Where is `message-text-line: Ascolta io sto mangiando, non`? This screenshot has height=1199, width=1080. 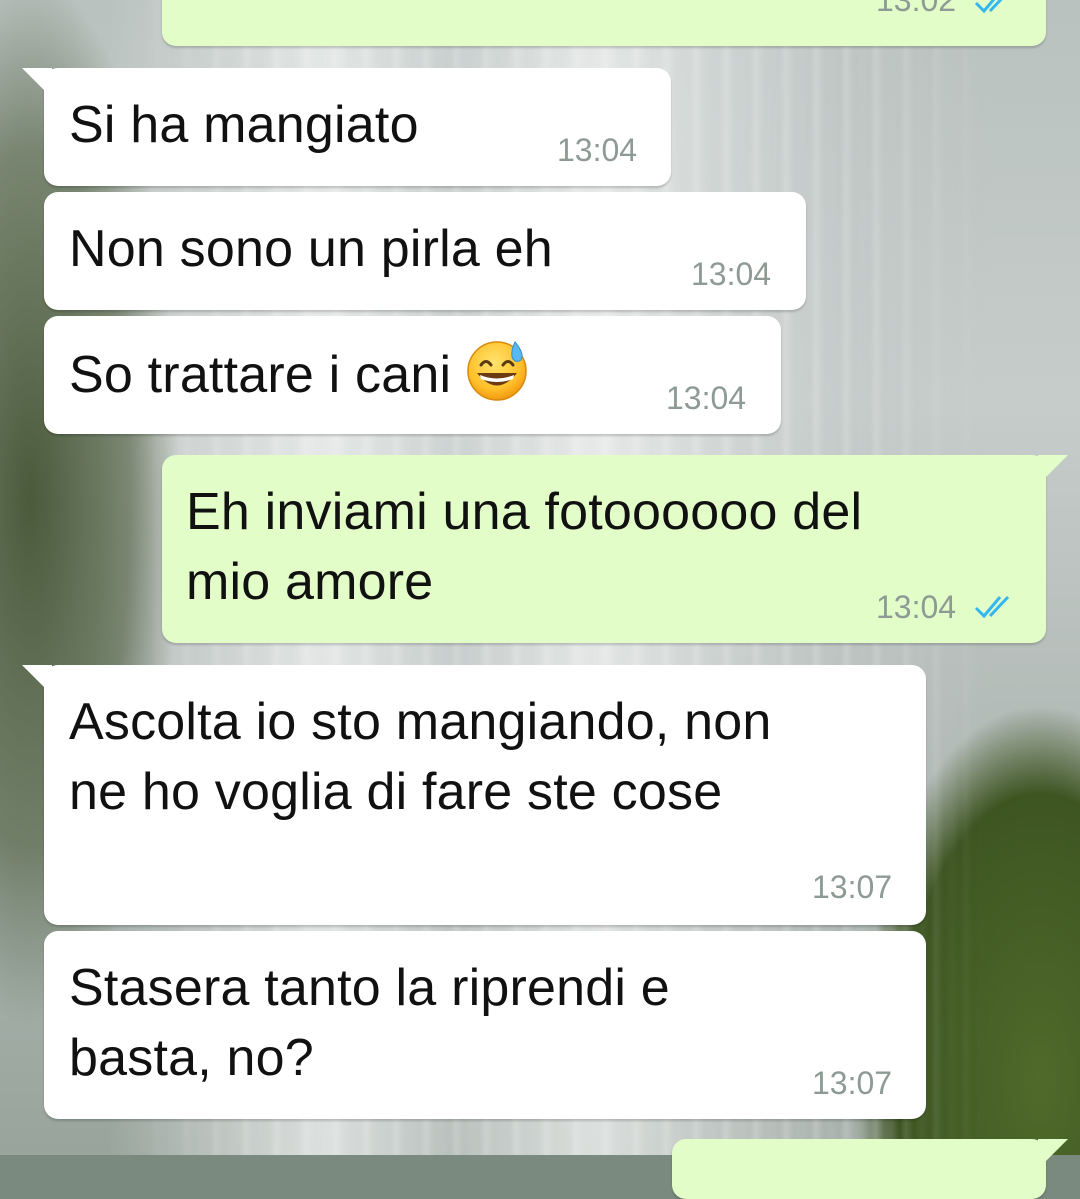 message-text-line: Ascolta io sto mangiando, non is located at coordinates (420, 722).